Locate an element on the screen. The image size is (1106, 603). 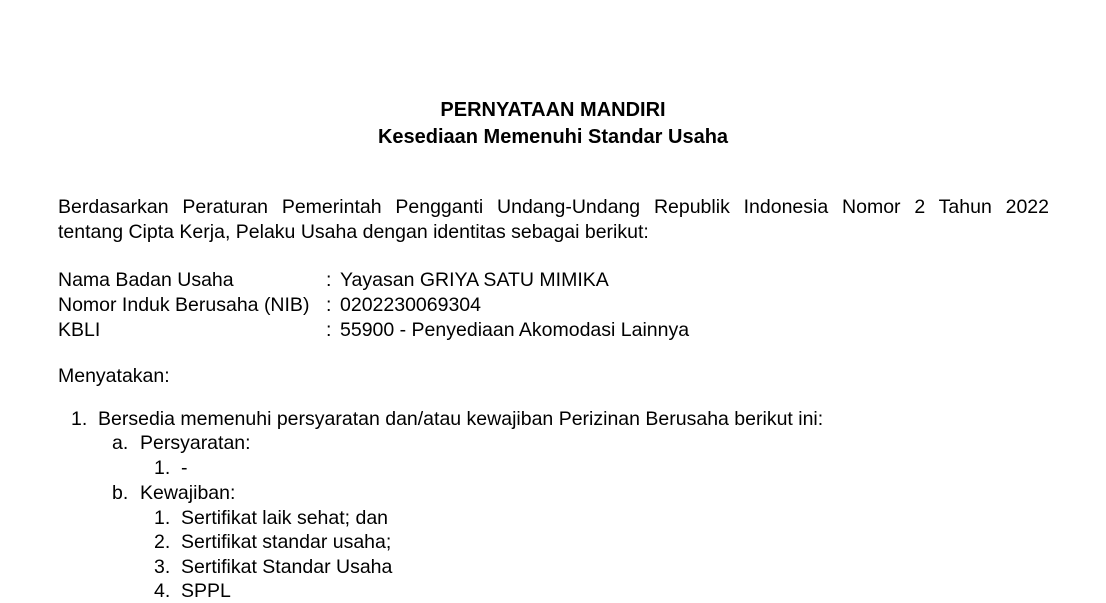
sub-item-text: Persyaratan: is located at coordinates (195, 443).